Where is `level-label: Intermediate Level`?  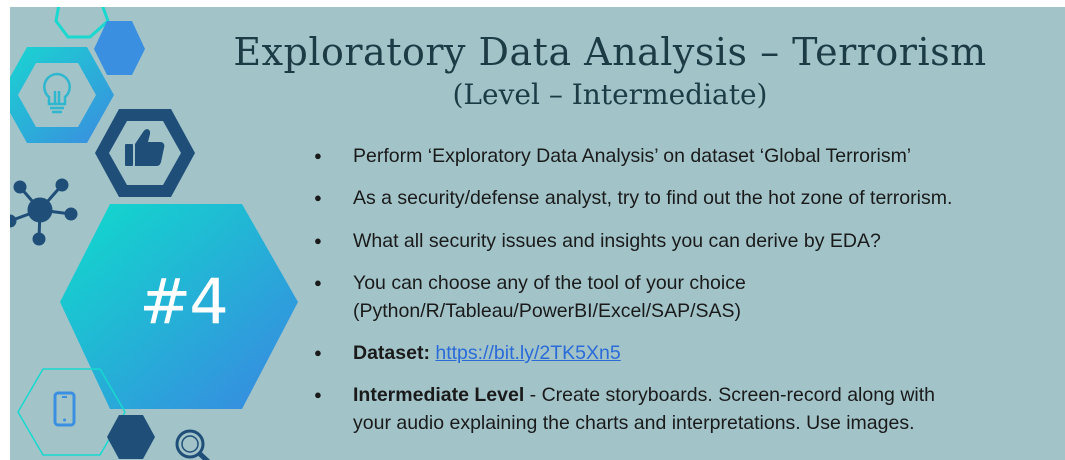
level-label: Intermediate Level is located at coordinates (439, 395).